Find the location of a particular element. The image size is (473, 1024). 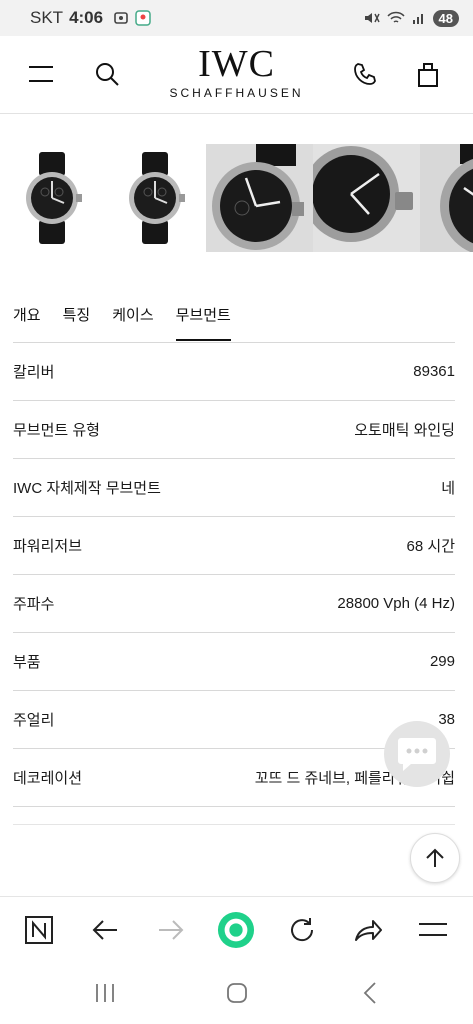

spec-value: 네 is located at coordinates (448, 488).